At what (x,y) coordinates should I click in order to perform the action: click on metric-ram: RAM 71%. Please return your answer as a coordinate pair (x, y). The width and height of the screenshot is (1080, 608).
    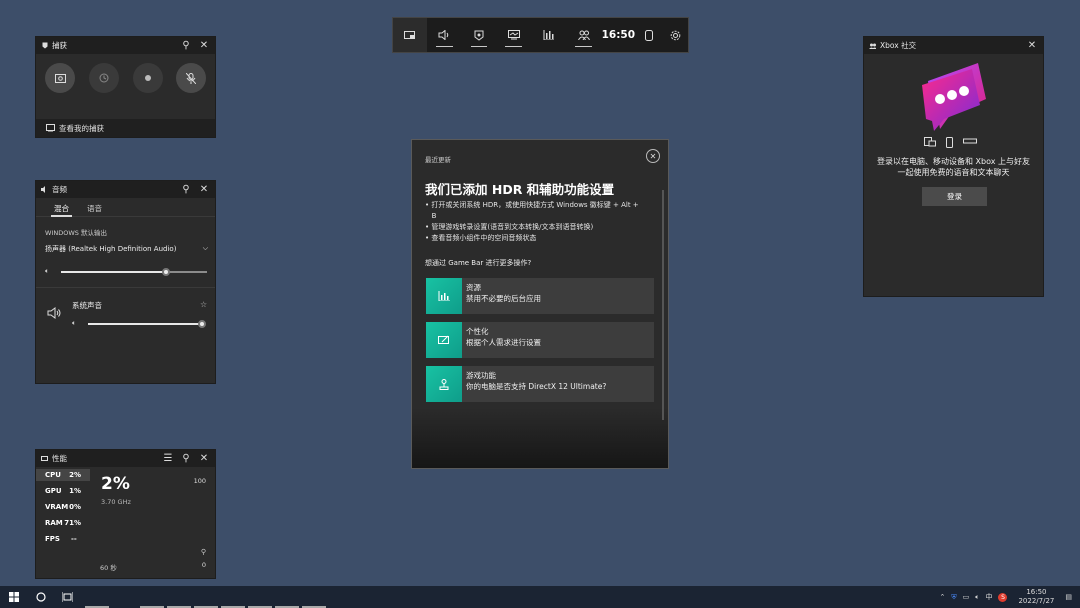
    Looking at the image, I should click on (63, 523).